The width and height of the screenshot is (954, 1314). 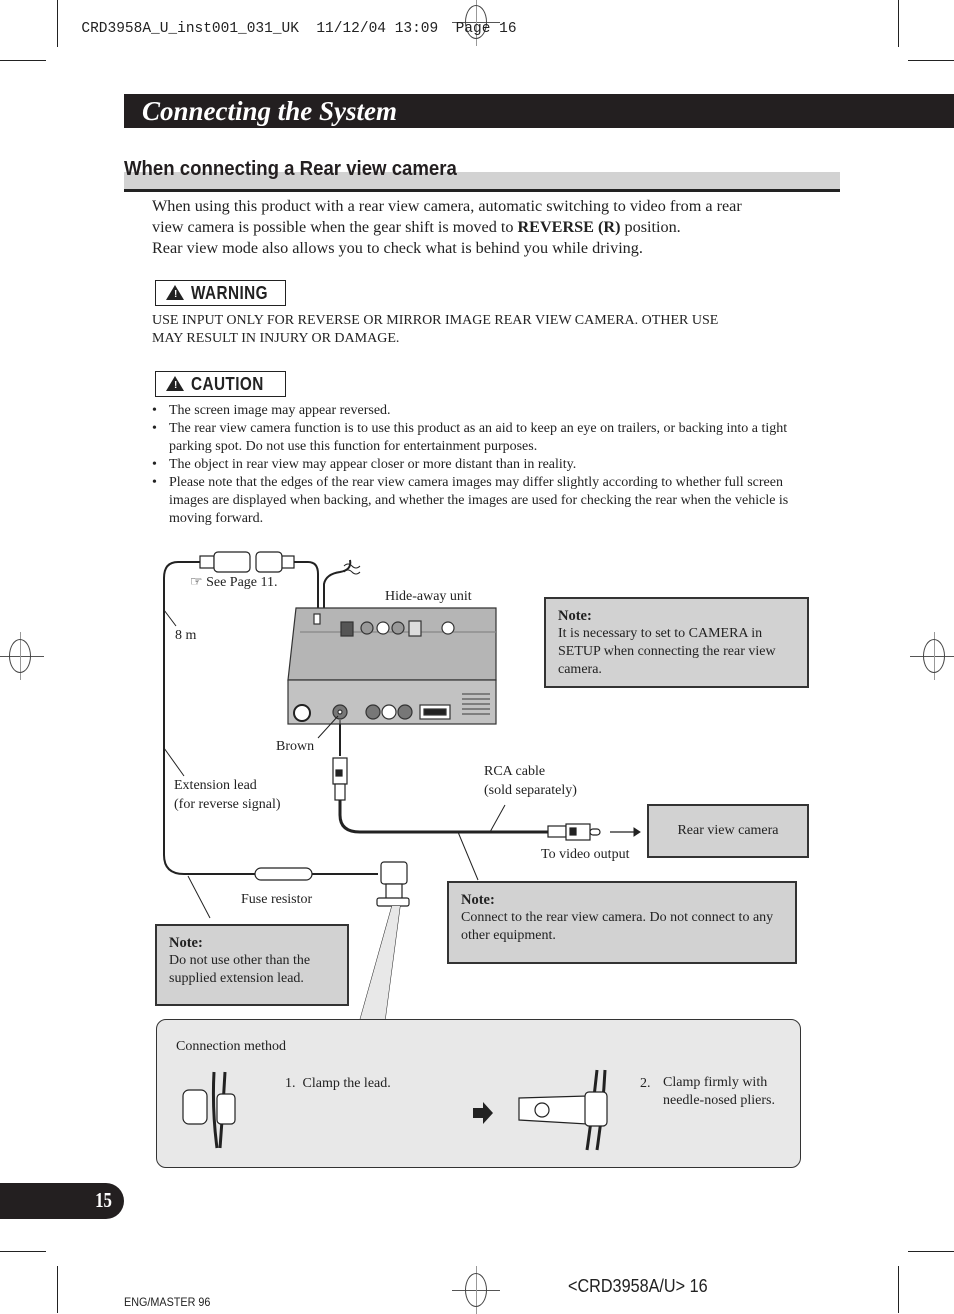 What do you see at coordinates (186, 635) in the screenshot?
I see `length-label: 8 m` at bounding box center [186, 635].